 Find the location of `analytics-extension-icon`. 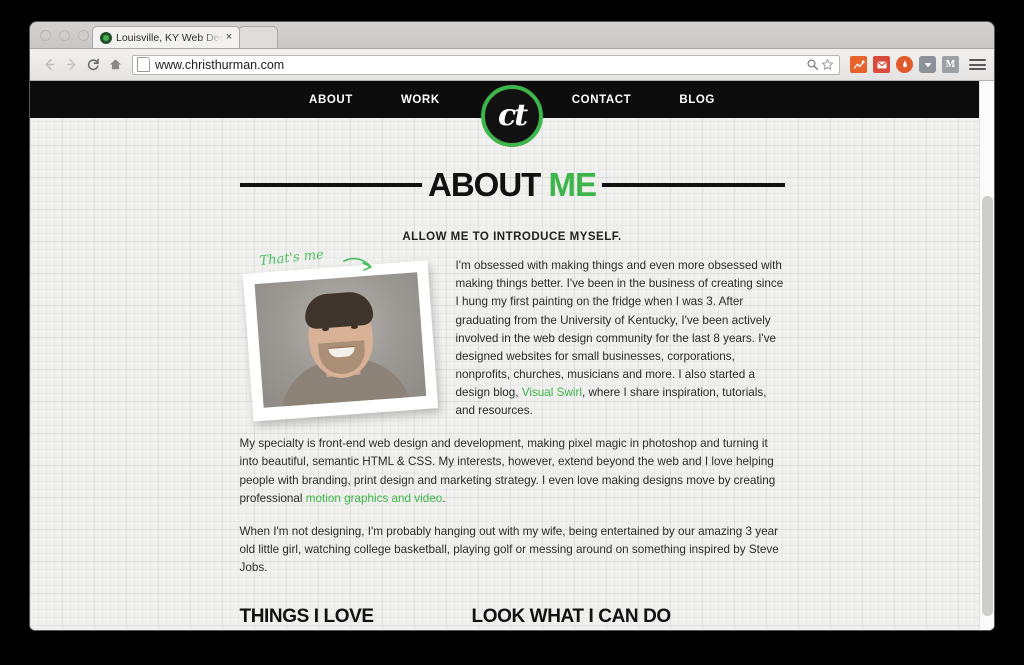

analytics-extension-icon is located at coordinates (858, 64).